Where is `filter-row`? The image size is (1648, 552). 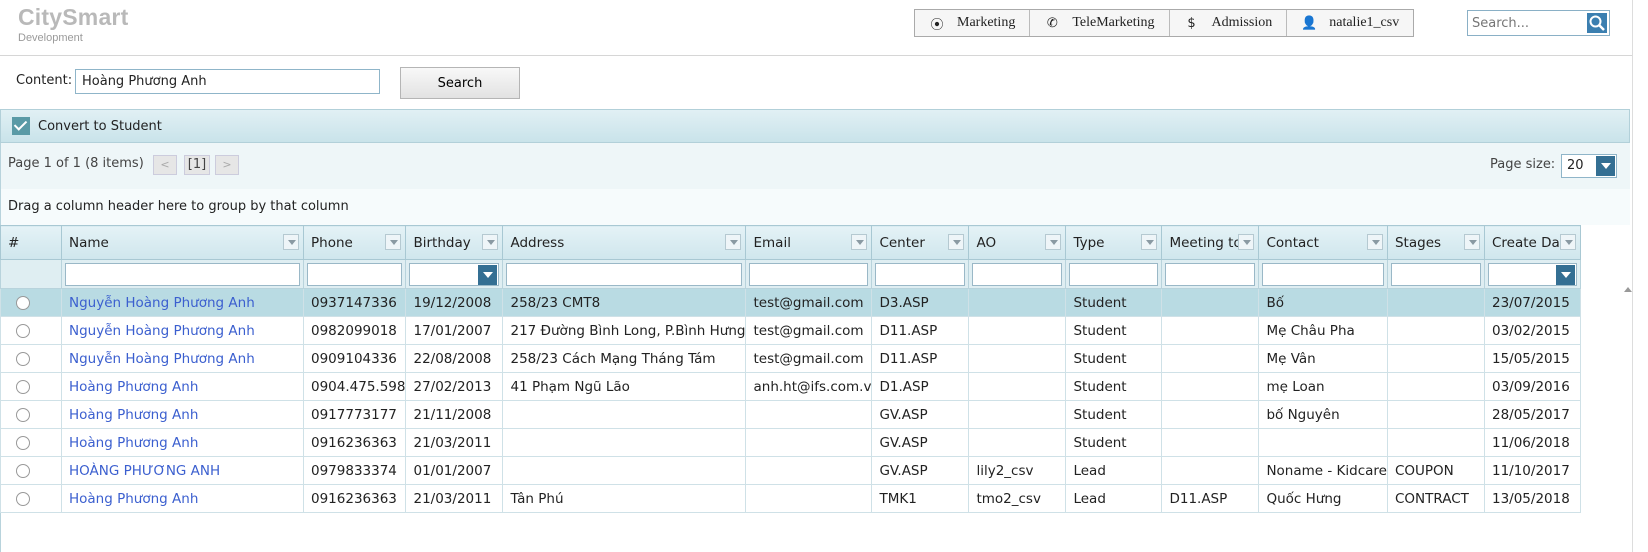
filter-row is located at coordinates (790, 274).